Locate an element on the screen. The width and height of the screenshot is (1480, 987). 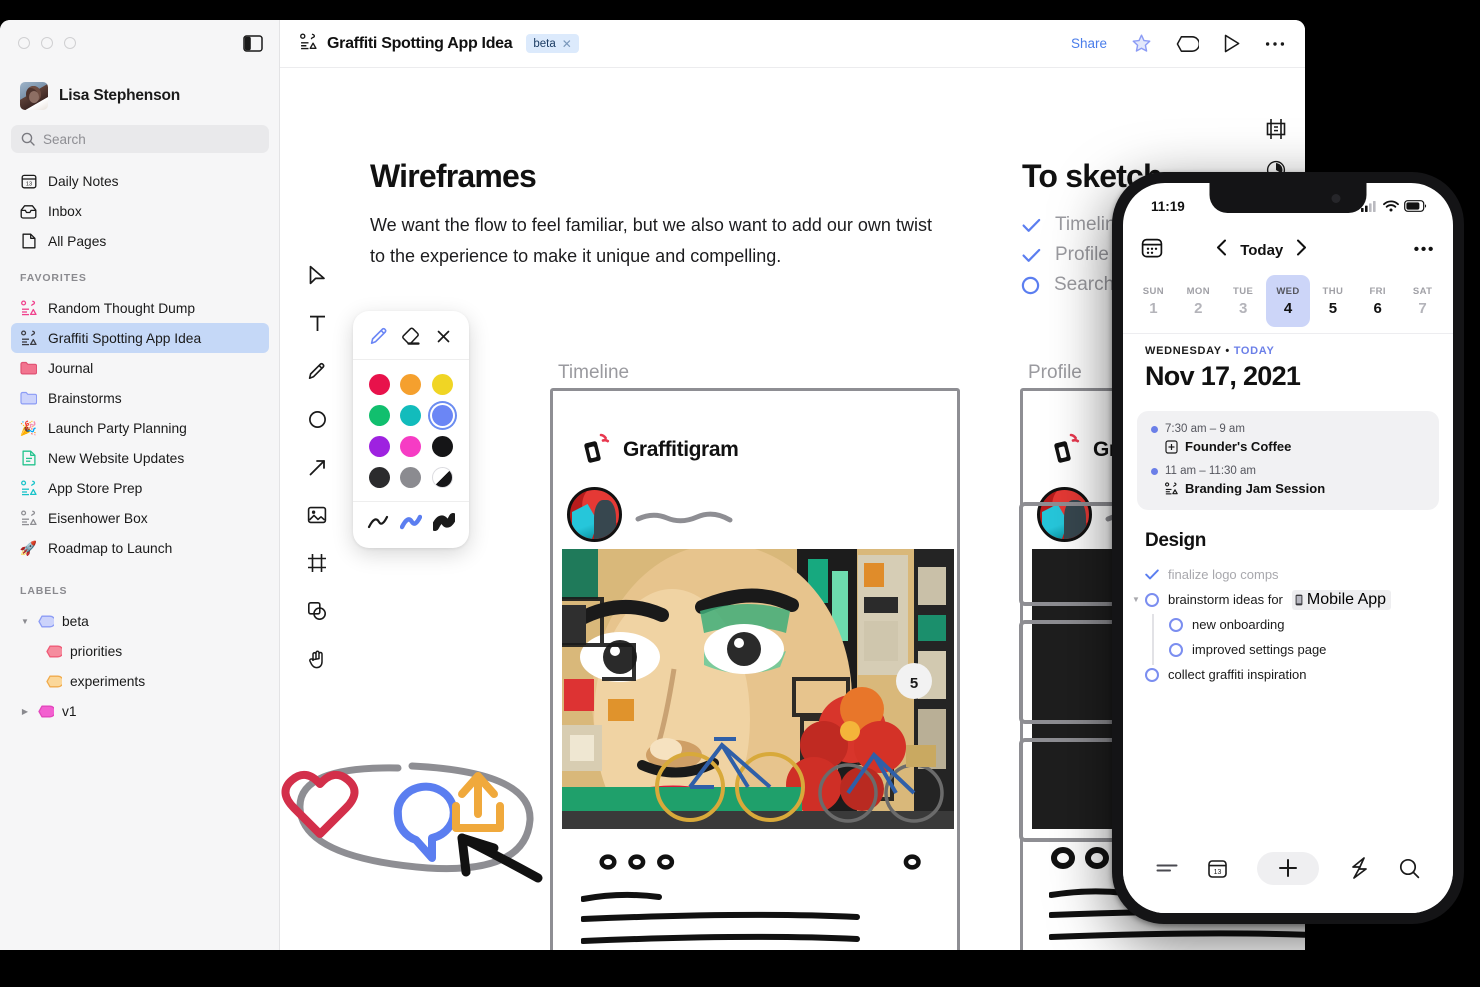
event-item: 7:30 am – 9 am Founder's Coffee is located at coordinates (1288, 438).